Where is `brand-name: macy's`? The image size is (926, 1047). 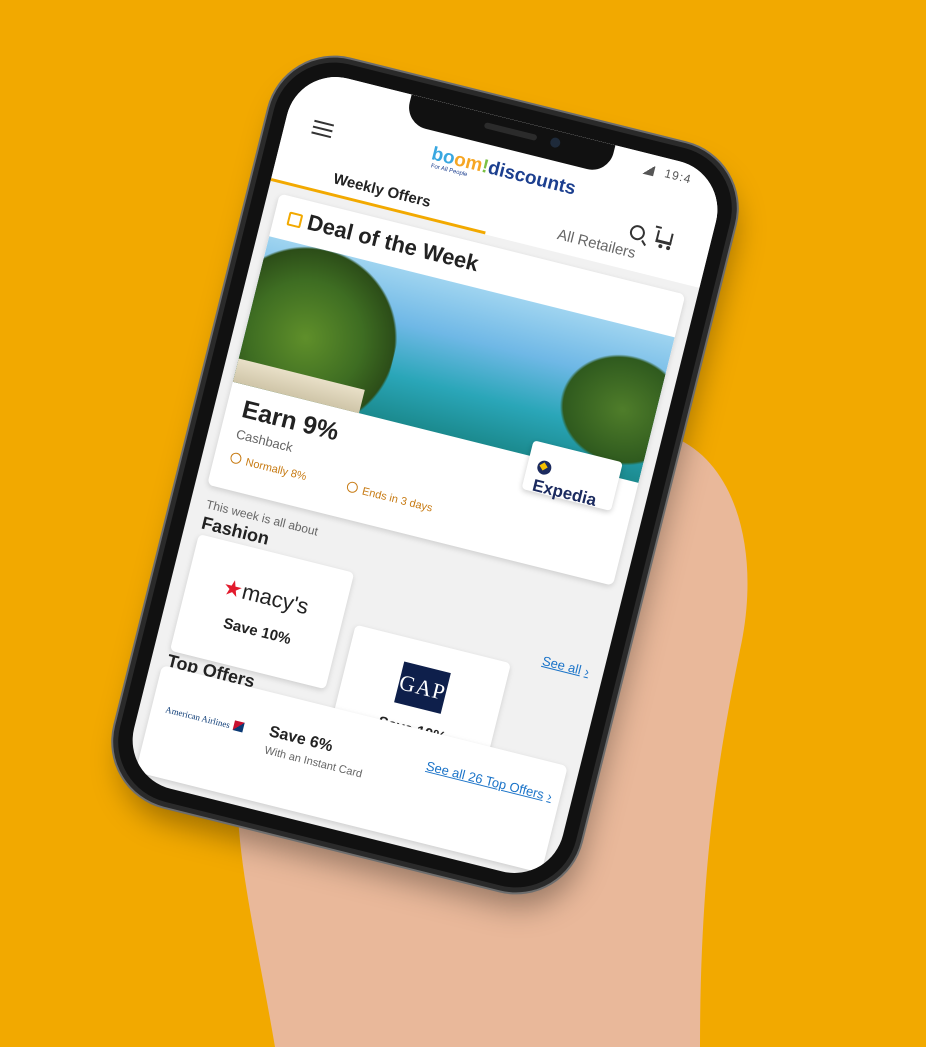 brand-name: macy's is located at coordinates (275, 599).